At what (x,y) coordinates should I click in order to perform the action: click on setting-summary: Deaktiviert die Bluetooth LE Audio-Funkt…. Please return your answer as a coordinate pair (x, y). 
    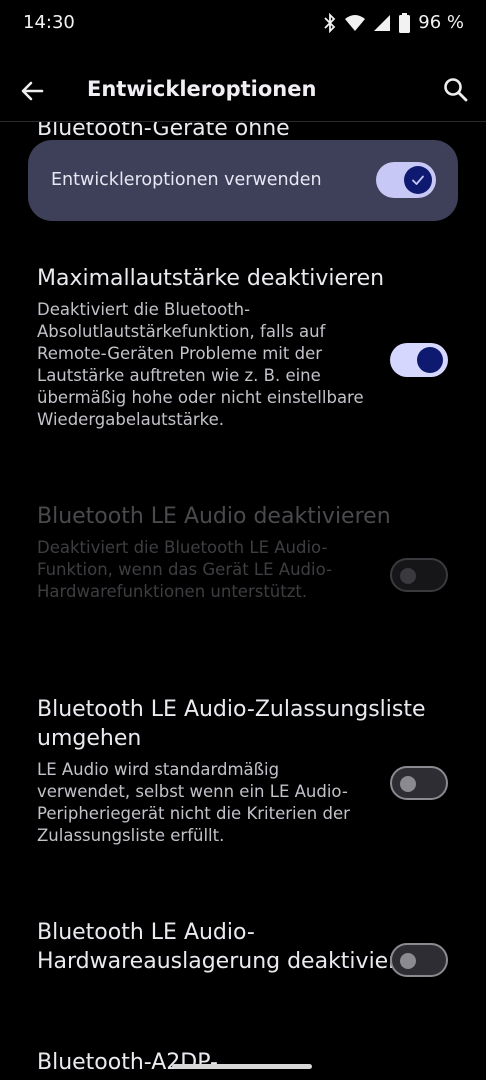
    Looking at the image, I should click on (184, 569).